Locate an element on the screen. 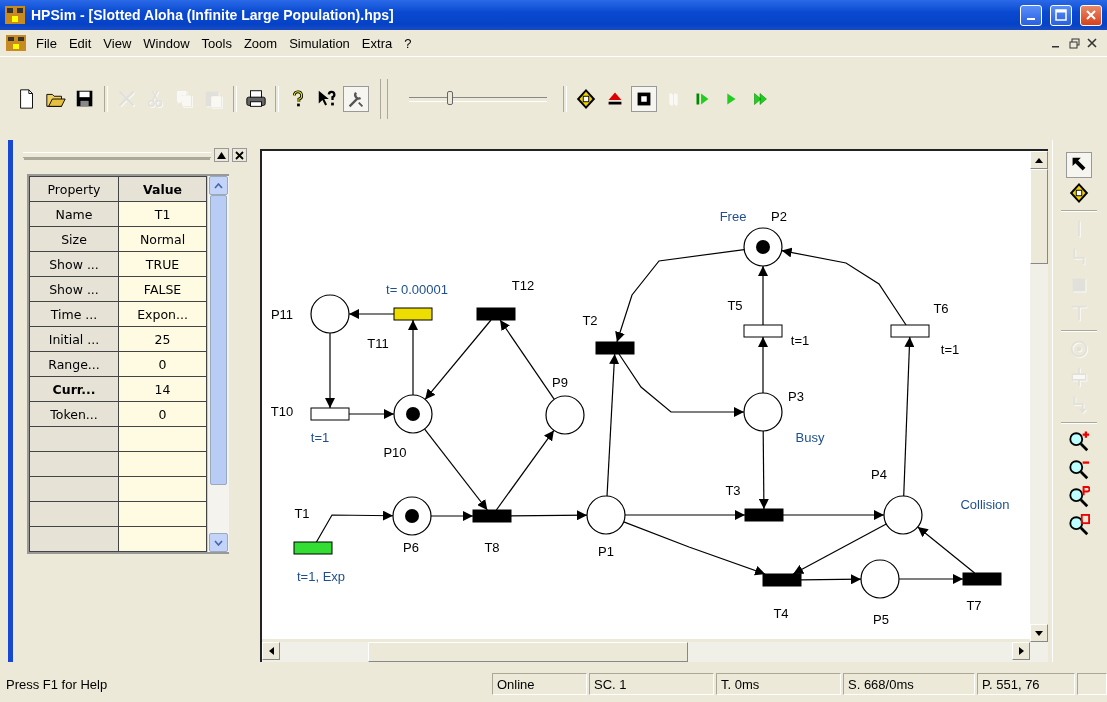 The image size is (1107, 702). menu-item: Zoom is located at coordinates (260, 43).